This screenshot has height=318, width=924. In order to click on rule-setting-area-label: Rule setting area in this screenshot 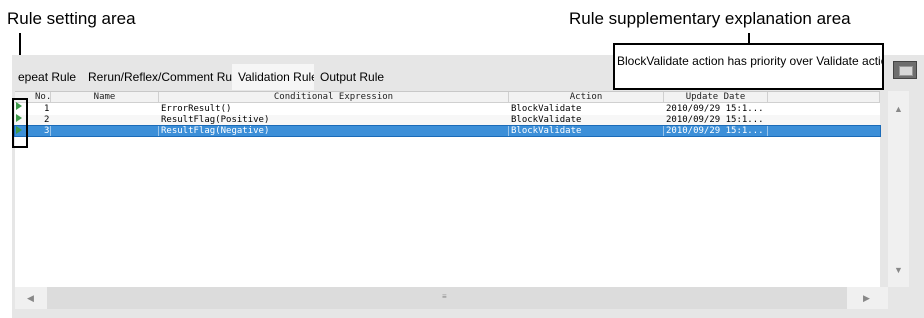, I will do `click(71, 18)`.